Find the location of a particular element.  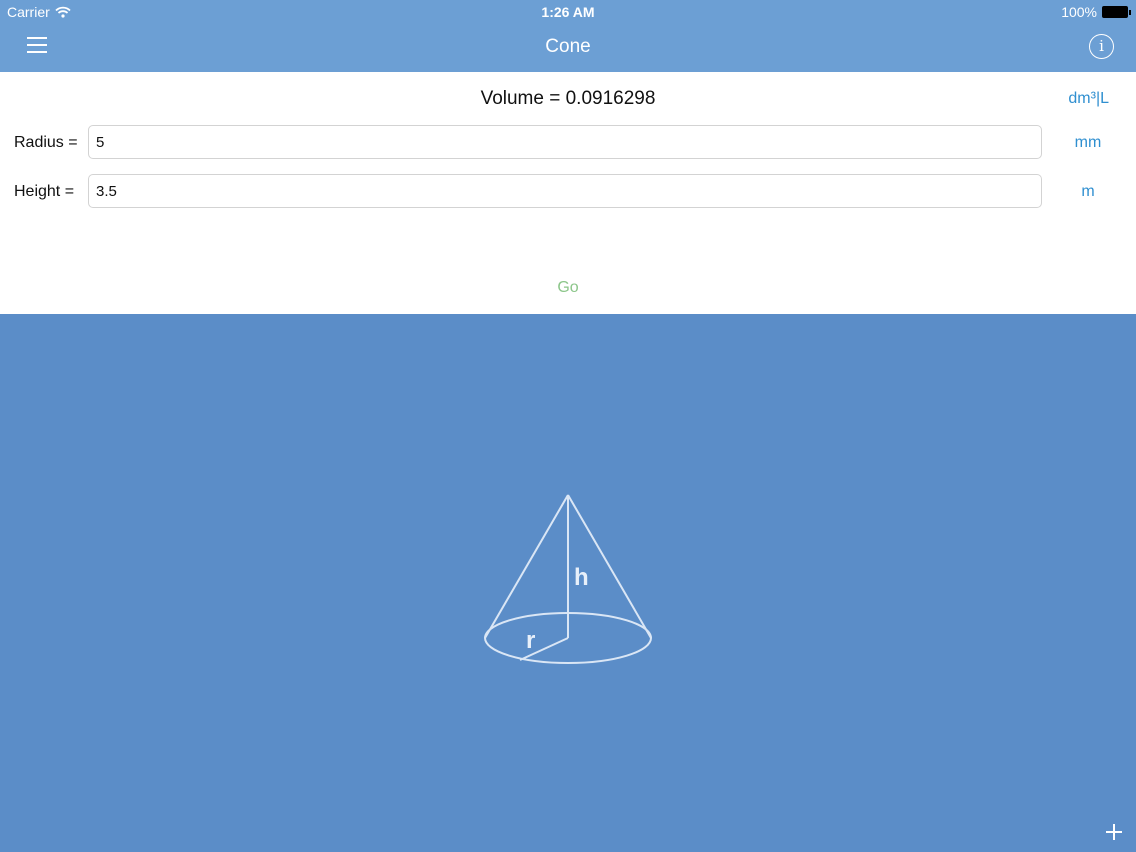

battery-status: 100% is located at coordinates (1096, 12).